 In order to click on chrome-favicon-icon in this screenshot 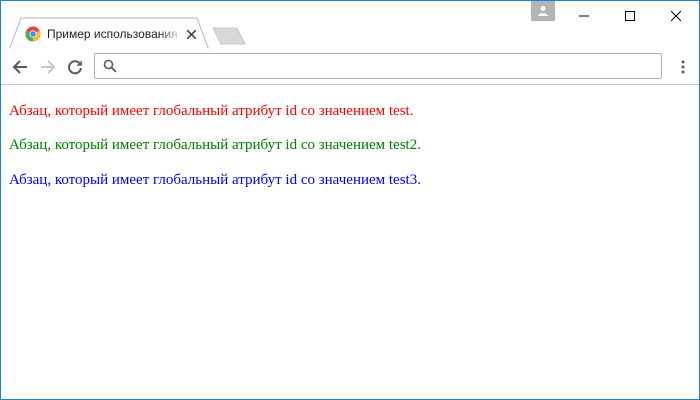, I will do `click(33, 34)`.